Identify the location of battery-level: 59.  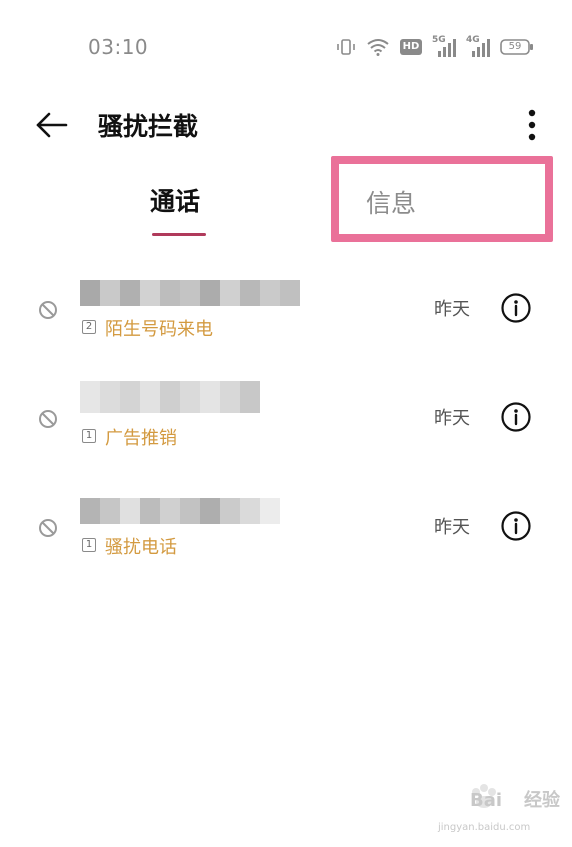
(515, 46).